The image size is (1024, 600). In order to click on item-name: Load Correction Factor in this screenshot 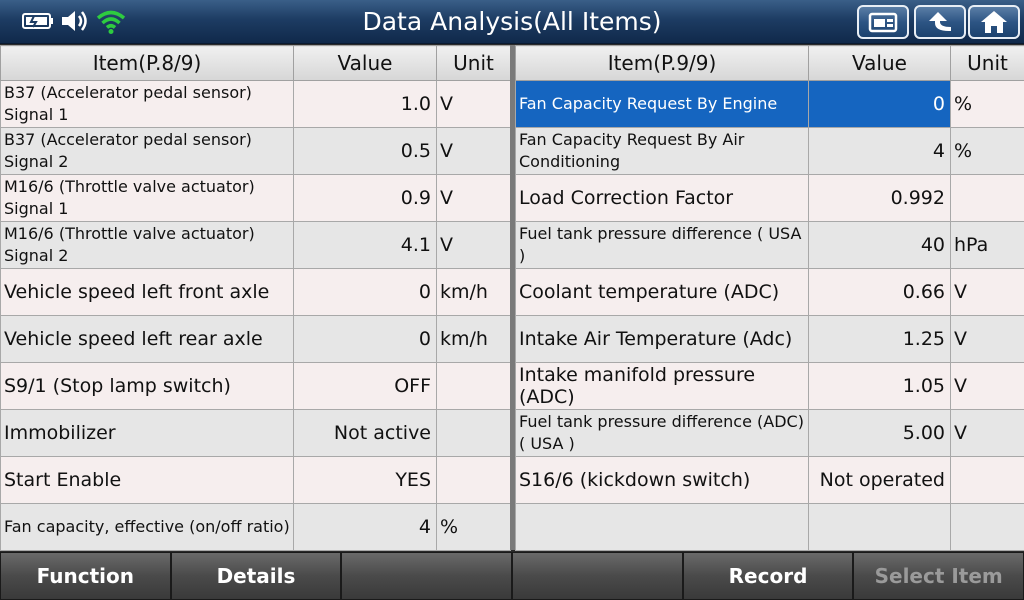, I will do `click(662, 198)`.